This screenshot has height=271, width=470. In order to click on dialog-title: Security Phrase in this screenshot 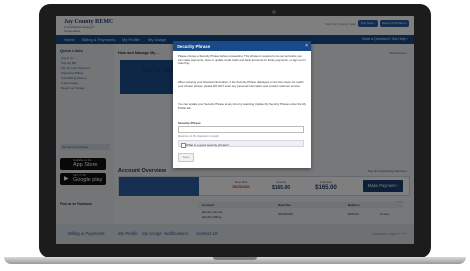, I will do `click(194, 46)`.